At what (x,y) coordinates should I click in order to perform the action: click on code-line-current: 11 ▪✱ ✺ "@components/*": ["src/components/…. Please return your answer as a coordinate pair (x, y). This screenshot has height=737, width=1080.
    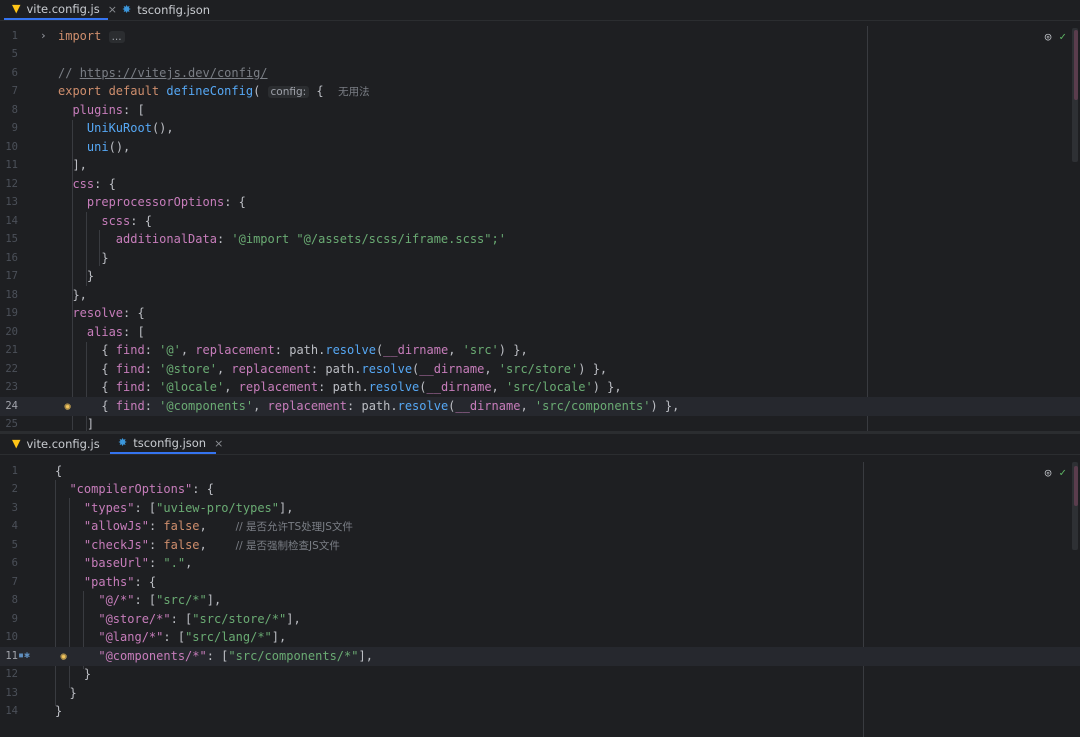
    Looking at the image, I should click on (540, 656).